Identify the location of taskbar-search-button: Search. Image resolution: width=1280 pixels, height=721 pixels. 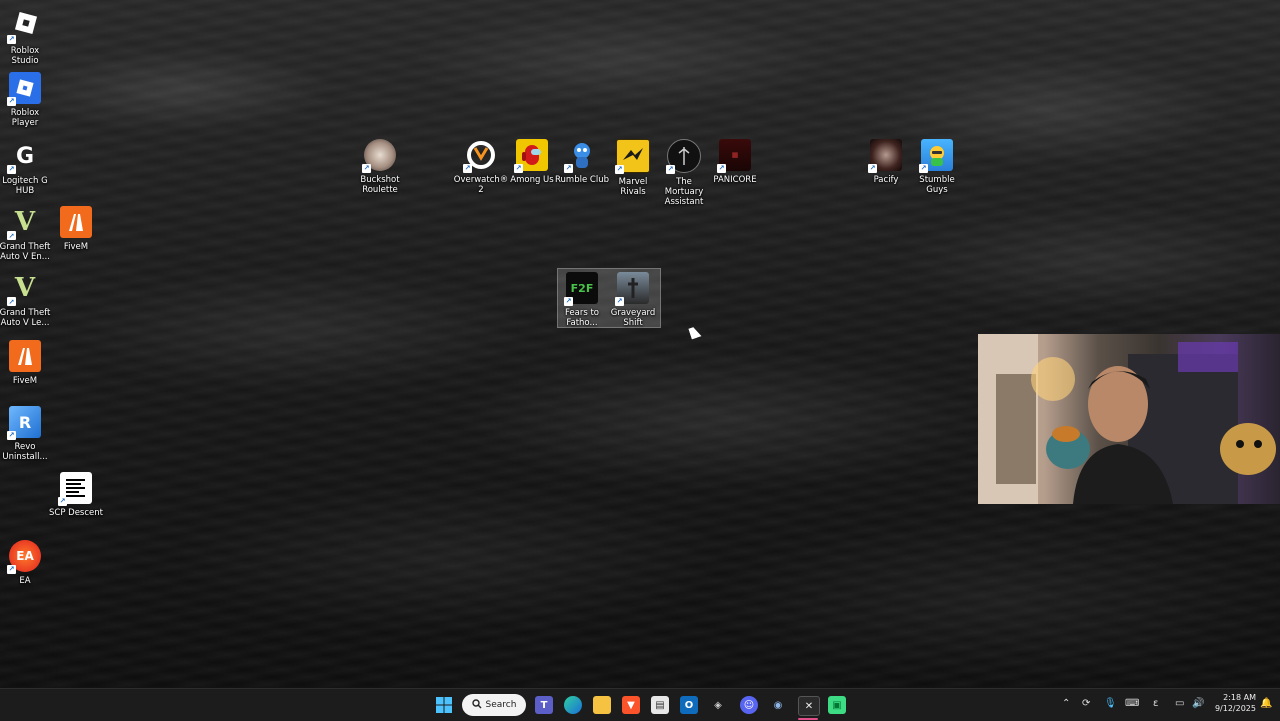
(494, 705).